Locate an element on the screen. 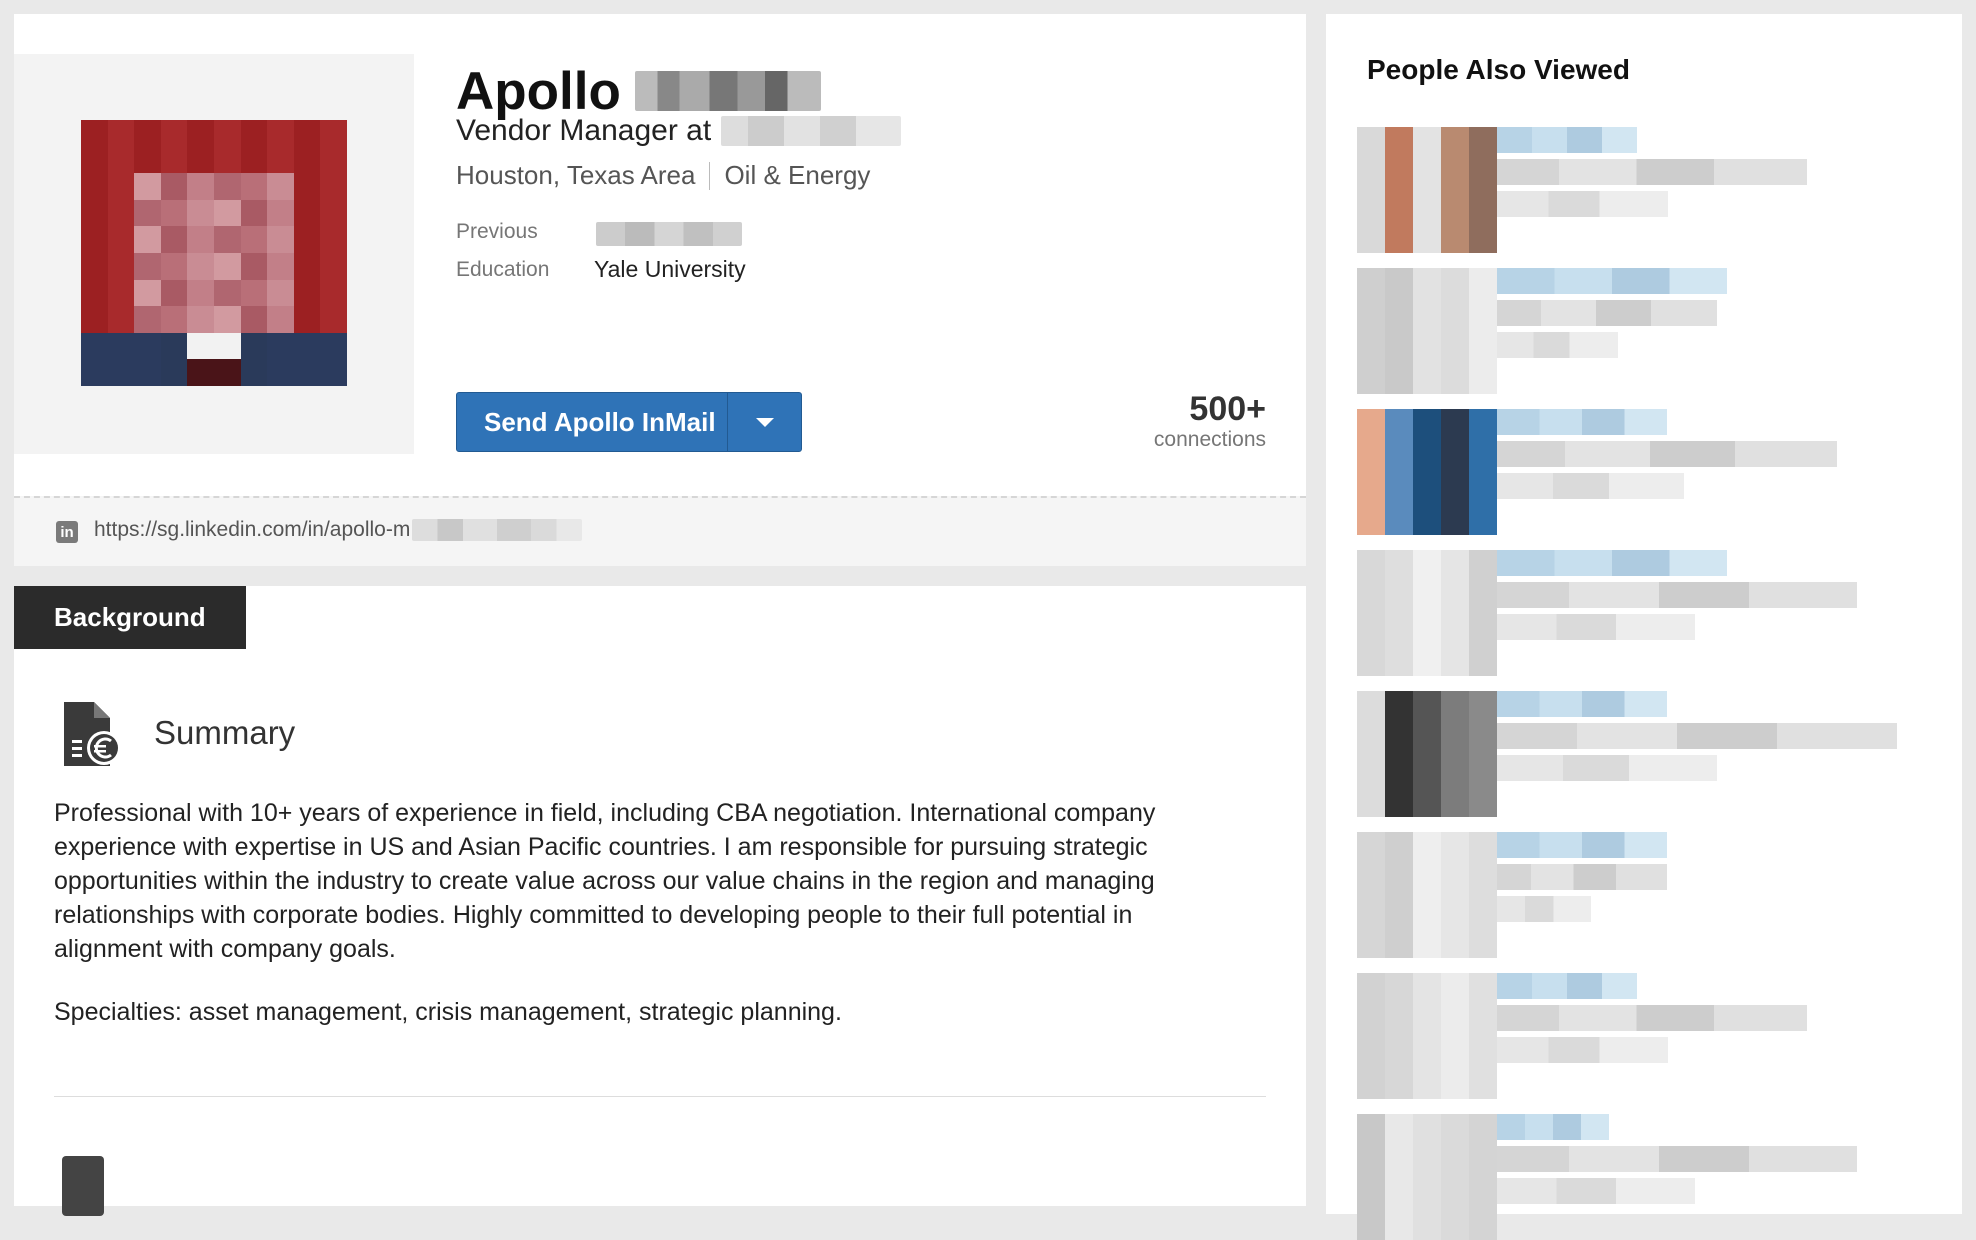 The height and width of the screenshot is (1240, 1976). education-label: Education is located at coordinates (503, 269).